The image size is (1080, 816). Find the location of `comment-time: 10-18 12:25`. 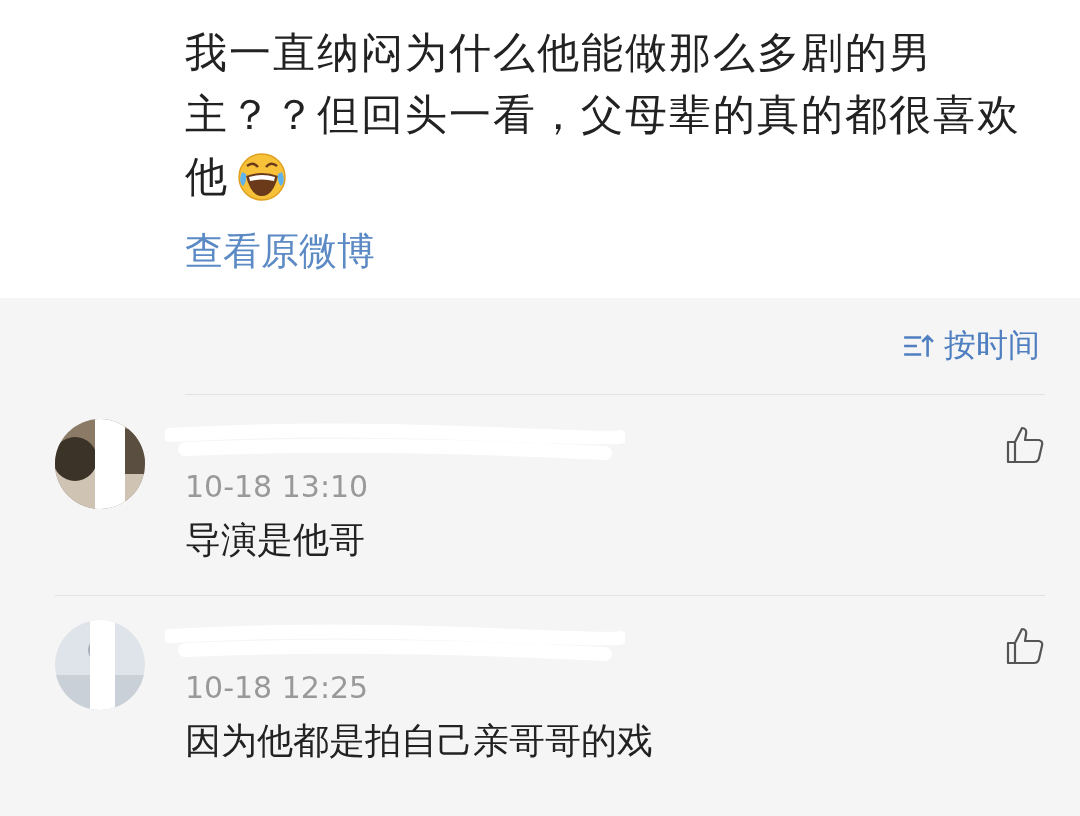

comment-time: 10-18 12:25 is located at coordinates (277, 688).